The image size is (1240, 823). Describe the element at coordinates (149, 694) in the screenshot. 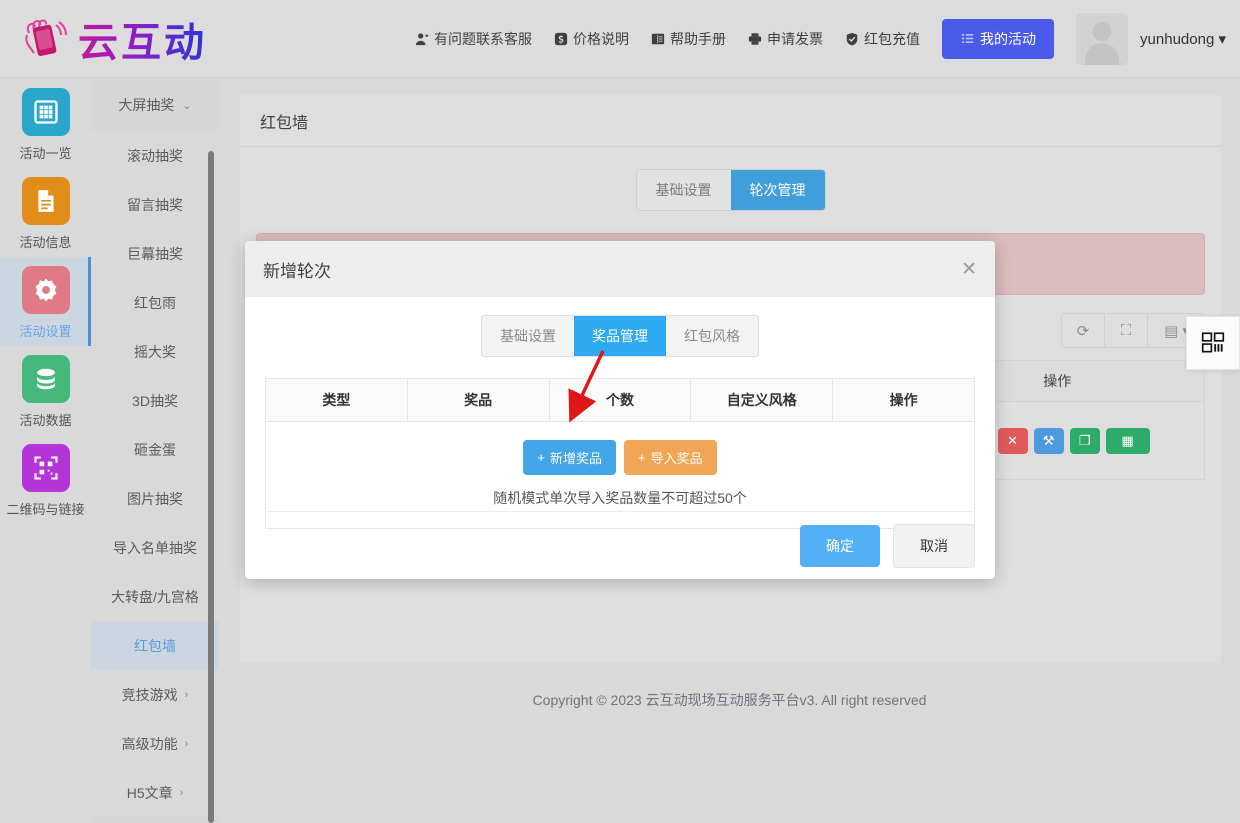

I see `subnav-label: 竞技游戏` at that location.